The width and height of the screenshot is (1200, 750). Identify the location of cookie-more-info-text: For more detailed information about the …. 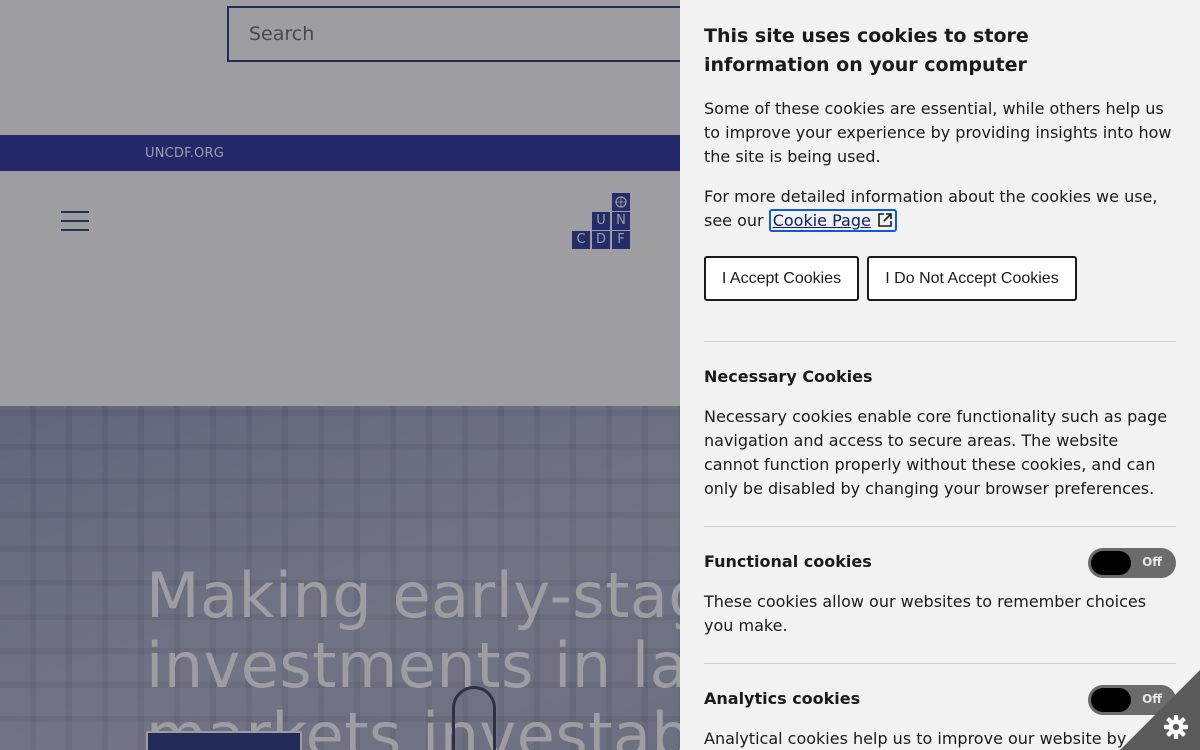
(940, 209).